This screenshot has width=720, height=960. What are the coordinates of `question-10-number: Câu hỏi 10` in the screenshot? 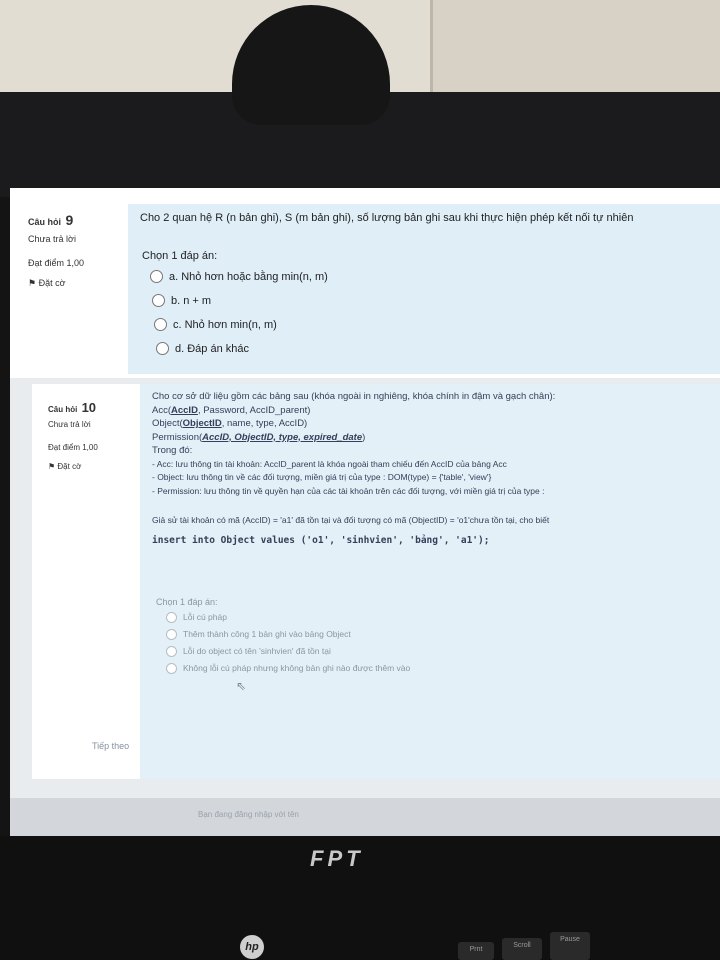 It's located at (93, 407).